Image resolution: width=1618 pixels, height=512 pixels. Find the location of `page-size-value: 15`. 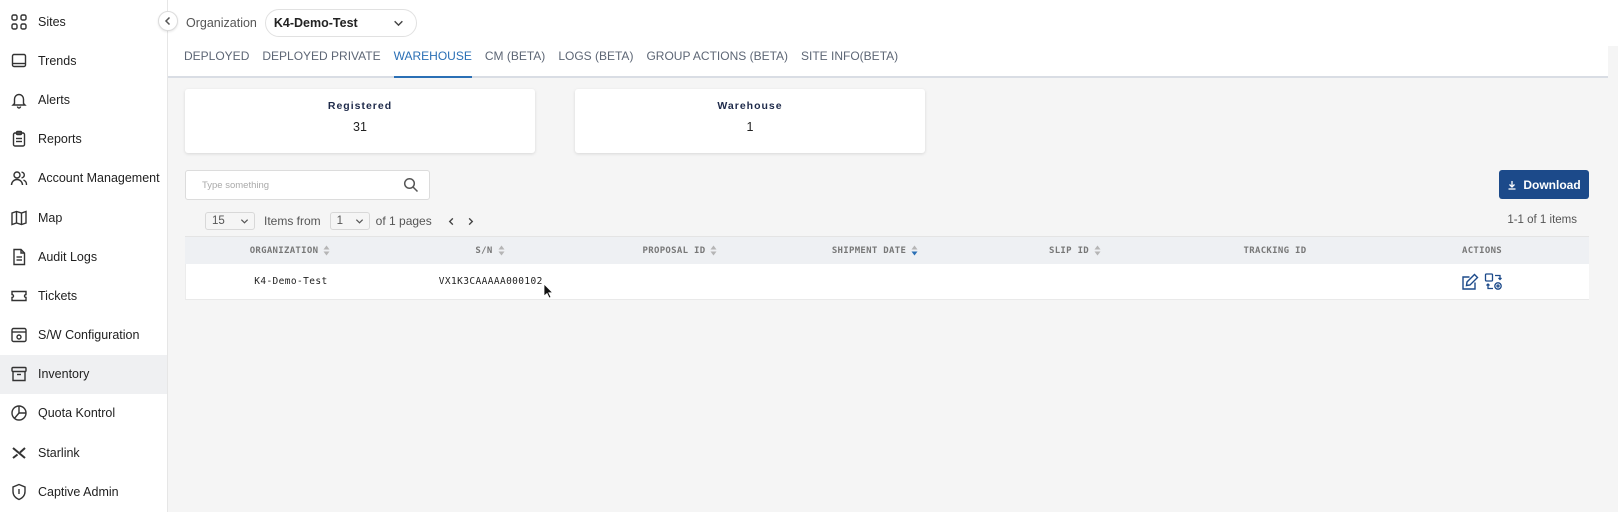

page-size-value: 15 is located at coordinates (218, 221).